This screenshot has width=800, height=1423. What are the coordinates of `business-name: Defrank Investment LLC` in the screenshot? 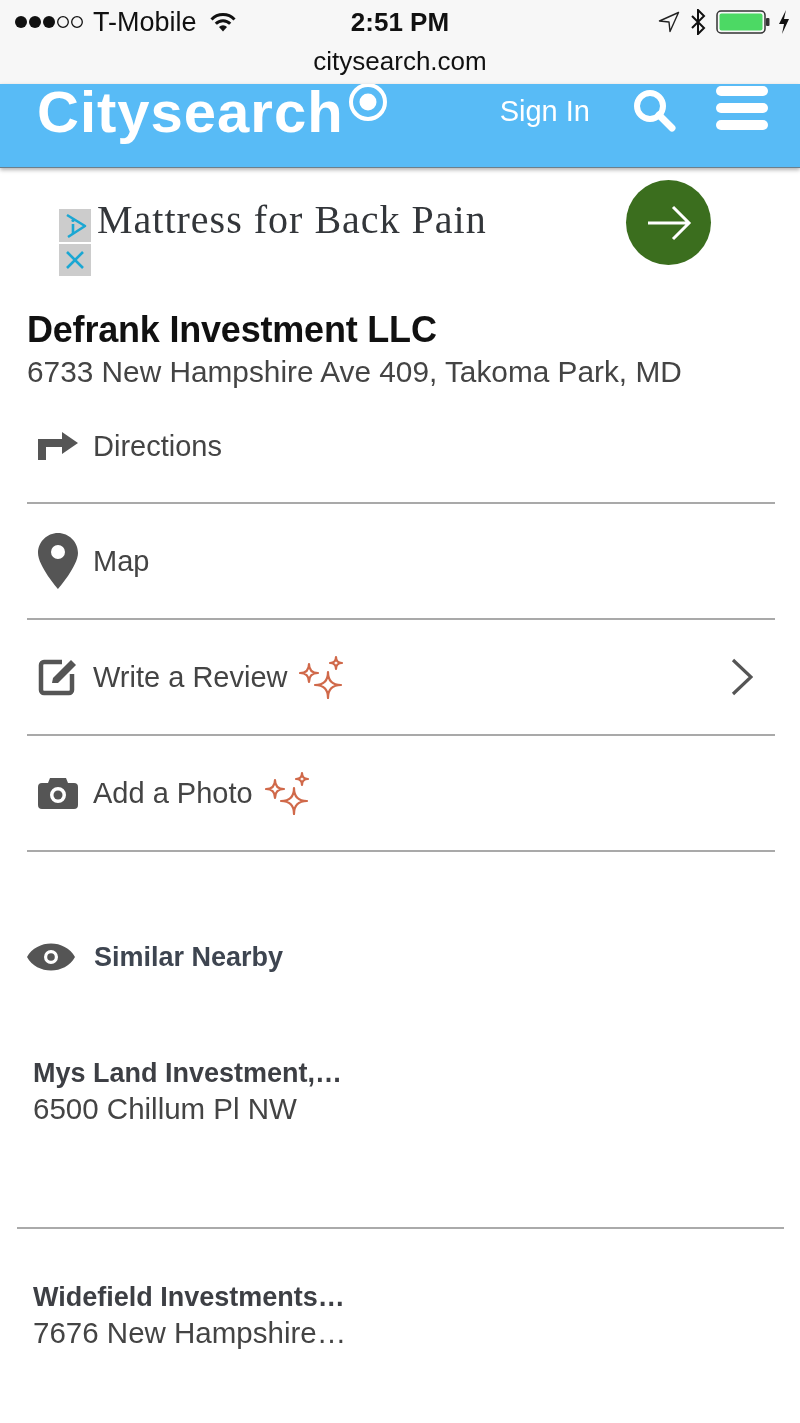 It's located at (232, 330).